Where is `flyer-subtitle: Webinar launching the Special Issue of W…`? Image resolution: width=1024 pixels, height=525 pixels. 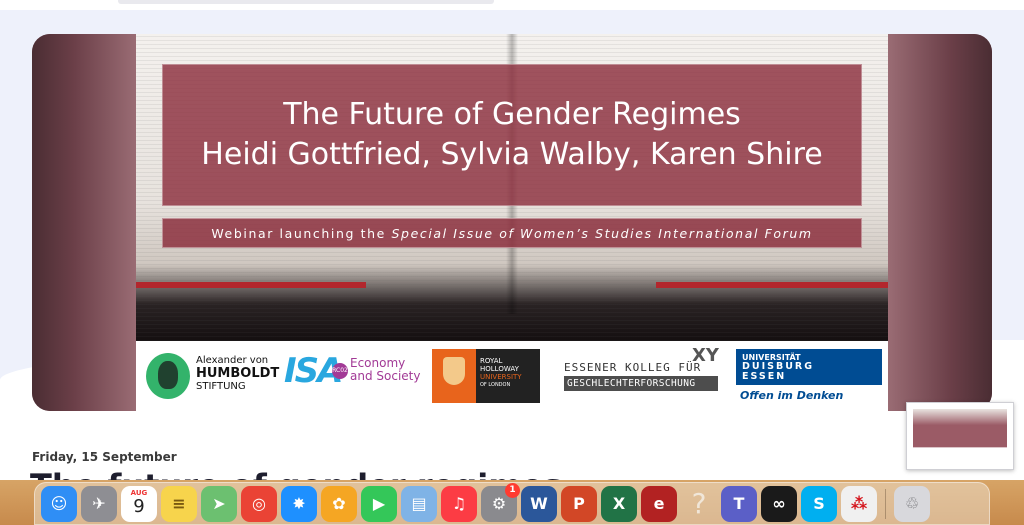 flyer-subtitle: Webinar launching the Special Issue of W… is located at coordinates (511, 233).